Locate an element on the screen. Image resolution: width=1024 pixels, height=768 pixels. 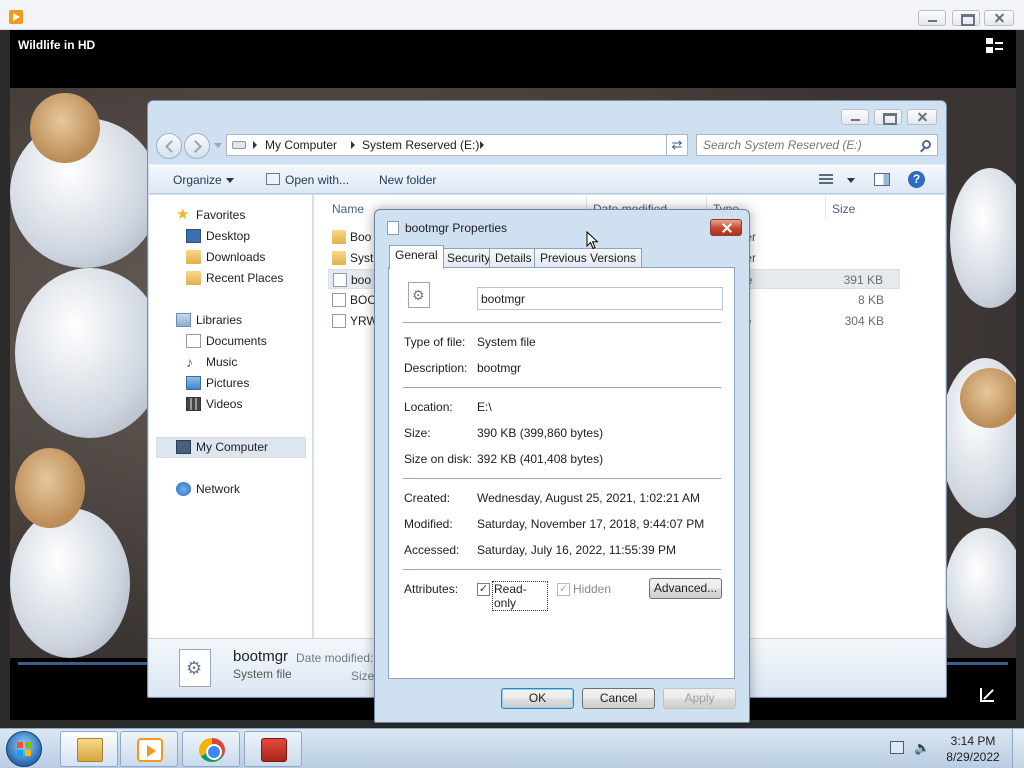
switch-to-library-icon is located at coordinates (995, 46).